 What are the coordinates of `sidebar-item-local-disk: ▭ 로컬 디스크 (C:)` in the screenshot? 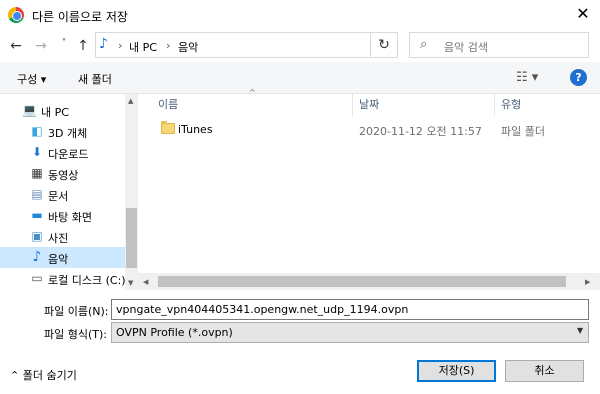 It's located at (62, 278).